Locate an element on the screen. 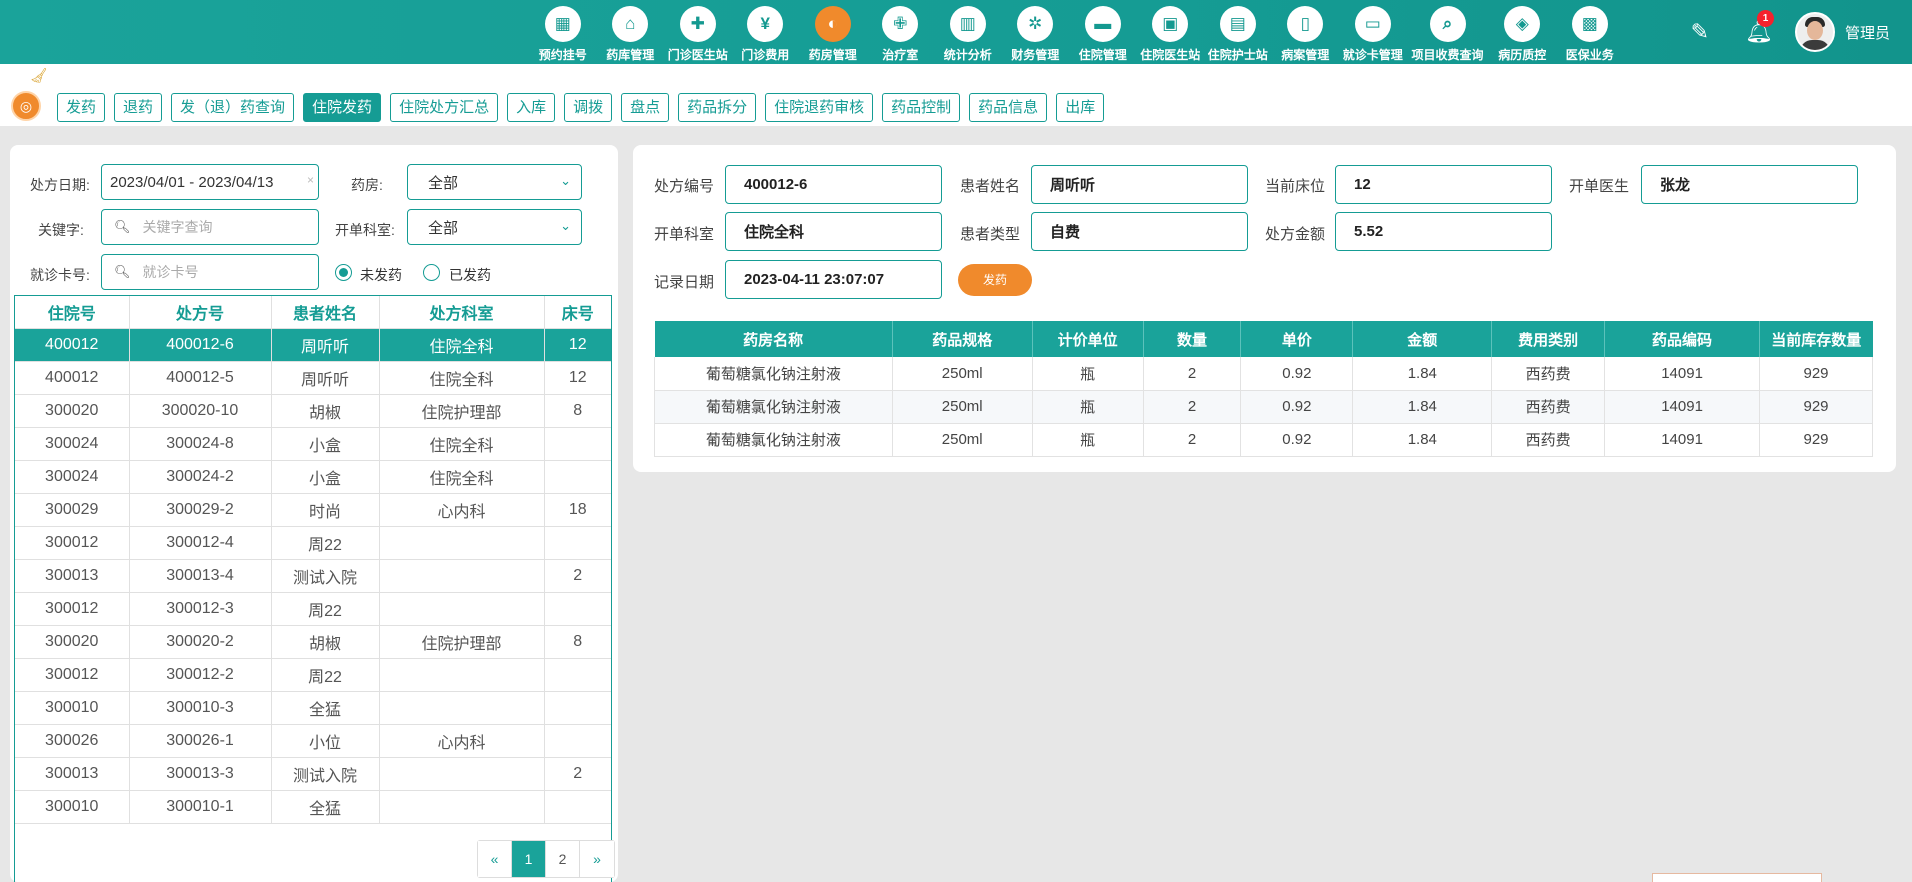 The width and height of the screenshot is (1912, 882). table-row: 300010 300010-3 全猛 is located at coordinates (313, 708).